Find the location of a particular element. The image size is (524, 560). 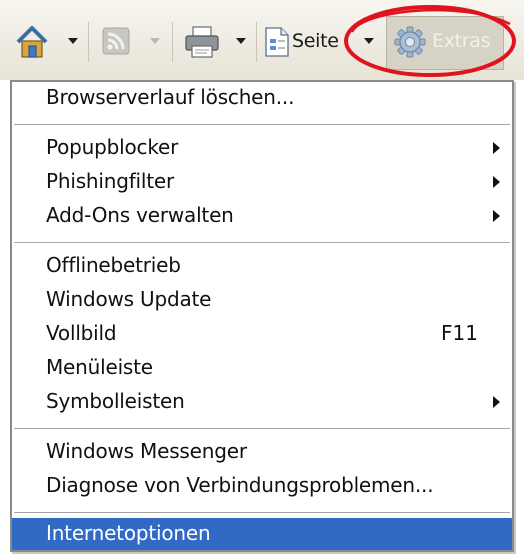

feeds-dropdown-arrow is located at coordinates (155, 41).